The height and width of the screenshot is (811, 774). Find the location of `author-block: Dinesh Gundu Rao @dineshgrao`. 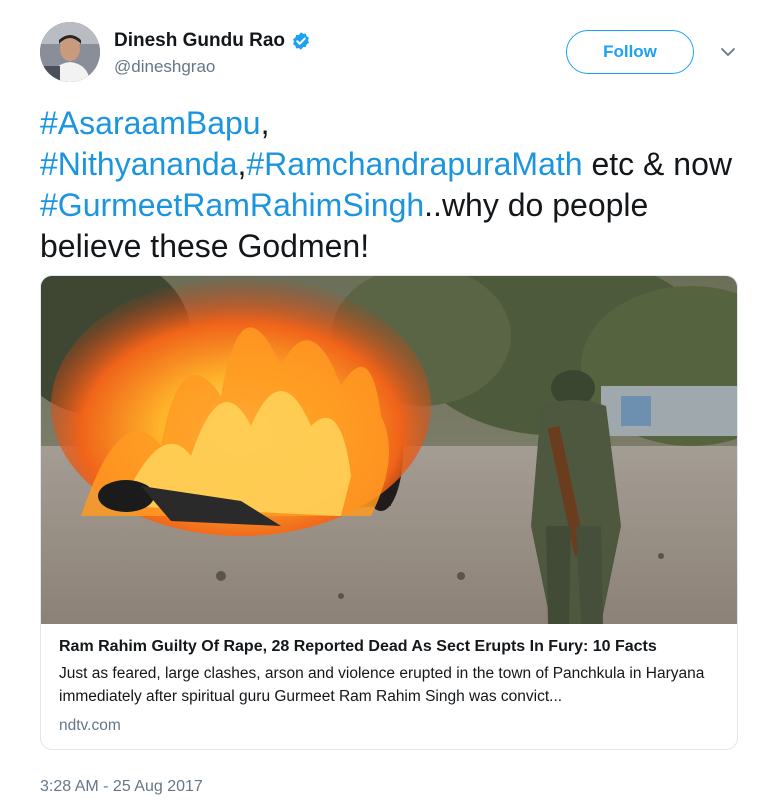

author-block: Dinesh Gundu Rao @dineshgrao is located at coordinates (212, 52).